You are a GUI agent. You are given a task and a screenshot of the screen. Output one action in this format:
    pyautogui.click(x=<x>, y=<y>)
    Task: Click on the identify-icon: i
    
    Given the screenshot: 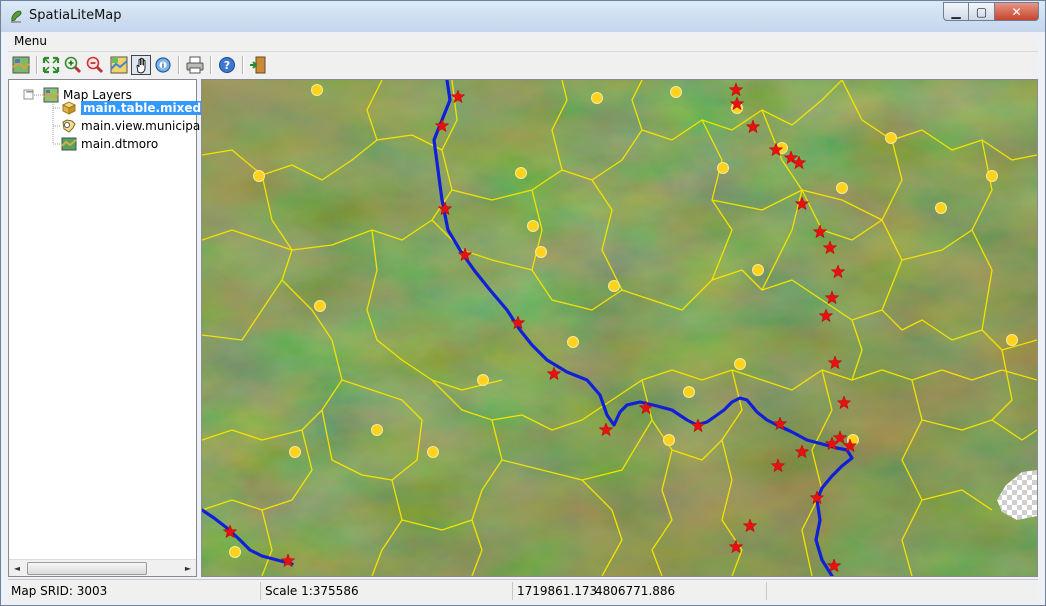 What is the action you would take?
    pyautogui.click(x=163, y=65)
    